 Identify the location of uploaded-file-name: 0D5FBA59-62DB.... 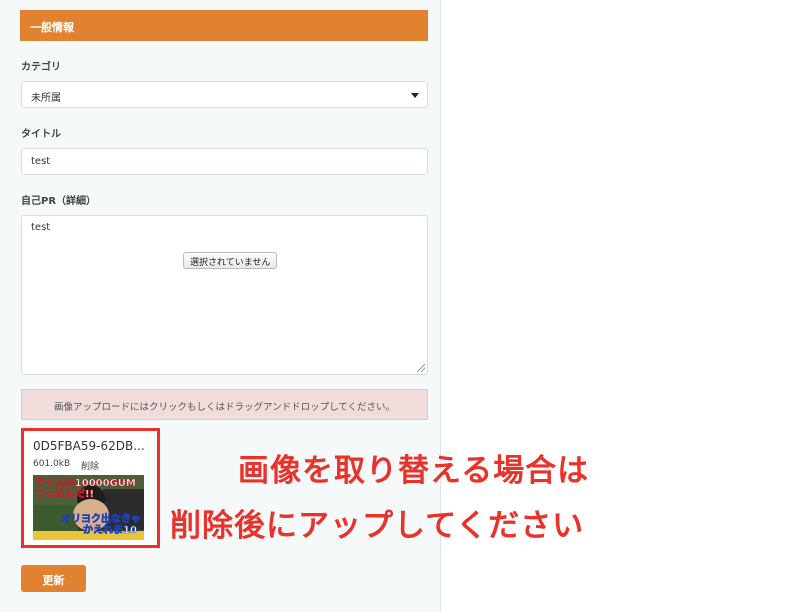
(89, 446).